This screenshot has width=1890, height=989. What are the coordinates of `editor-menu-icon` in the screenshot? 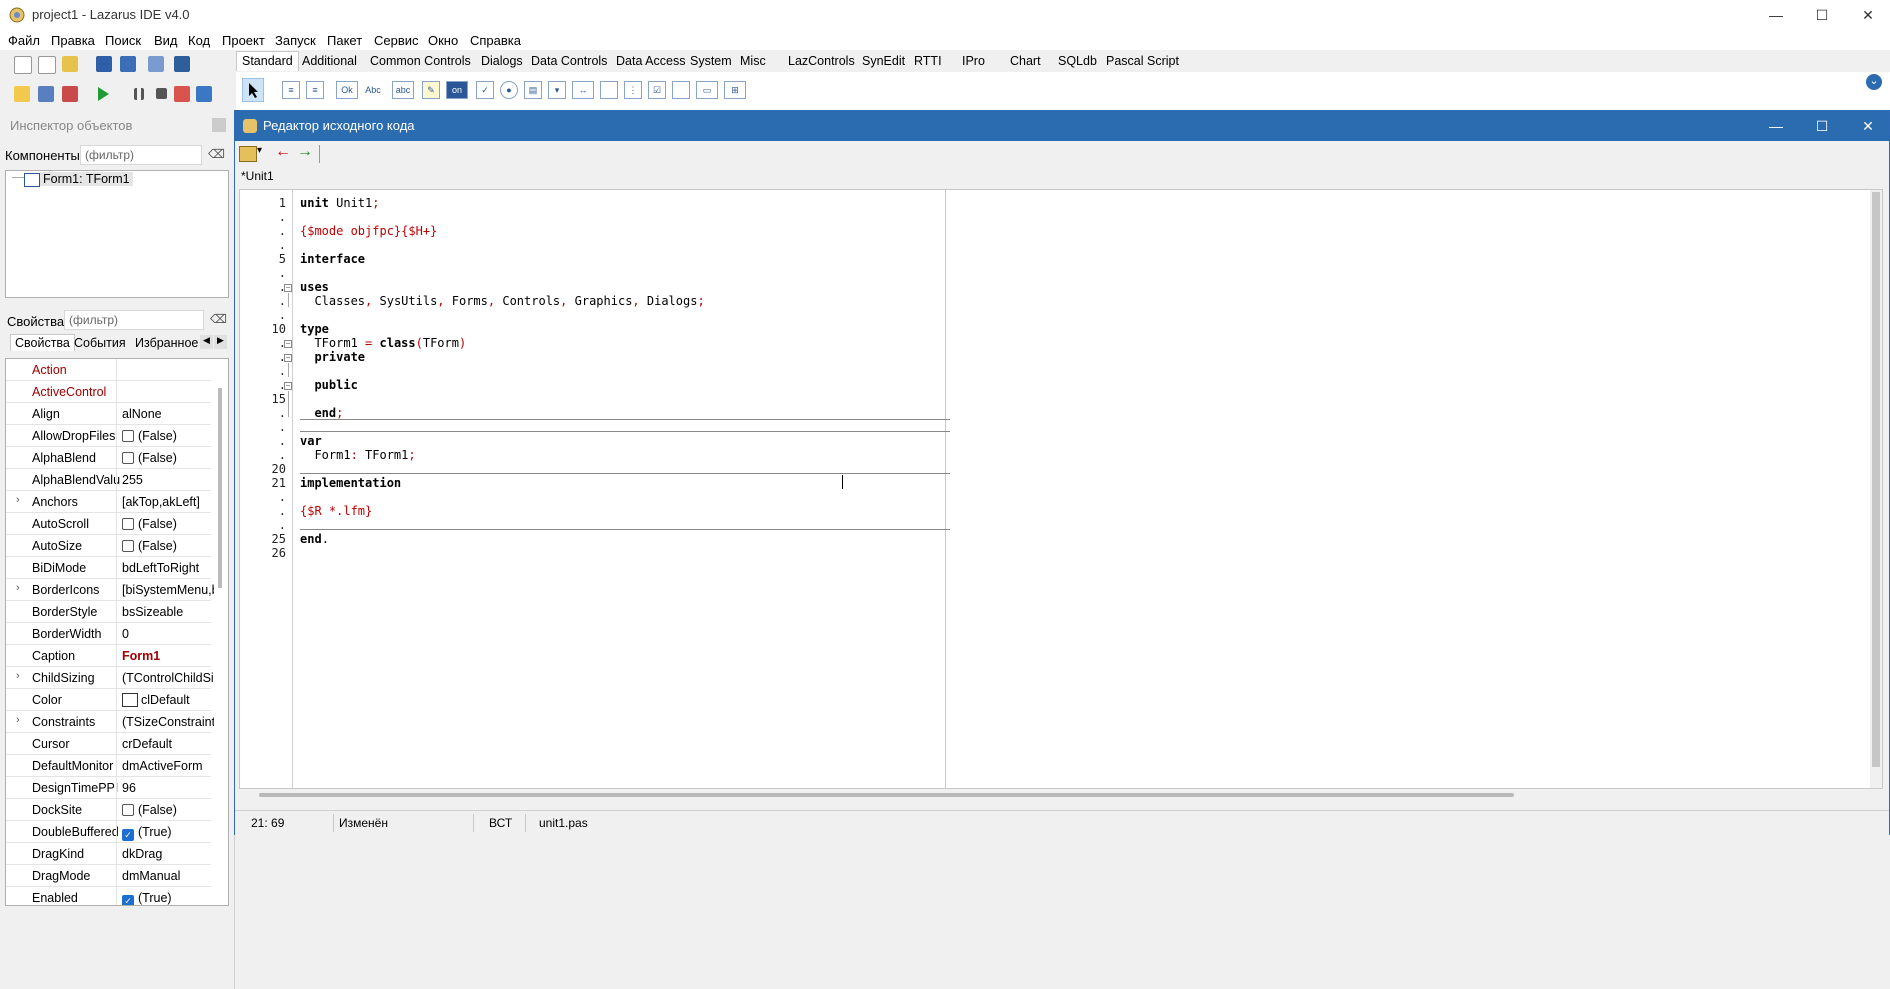 It's located at (248, 154).